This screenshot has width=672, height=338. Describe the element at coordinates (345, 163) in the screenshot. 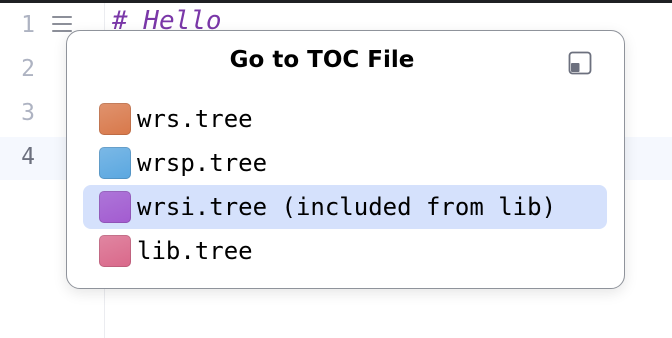

I see `list-item: wrsp.tree` at that location.